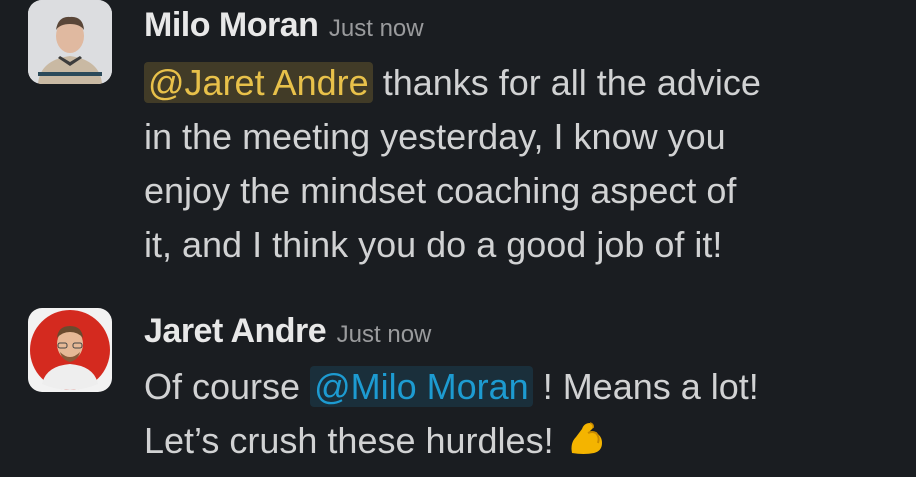 The height and width of the screenshot is (477, 916). I want to click on message-text: thanks for all the advice, so click(571, 82).